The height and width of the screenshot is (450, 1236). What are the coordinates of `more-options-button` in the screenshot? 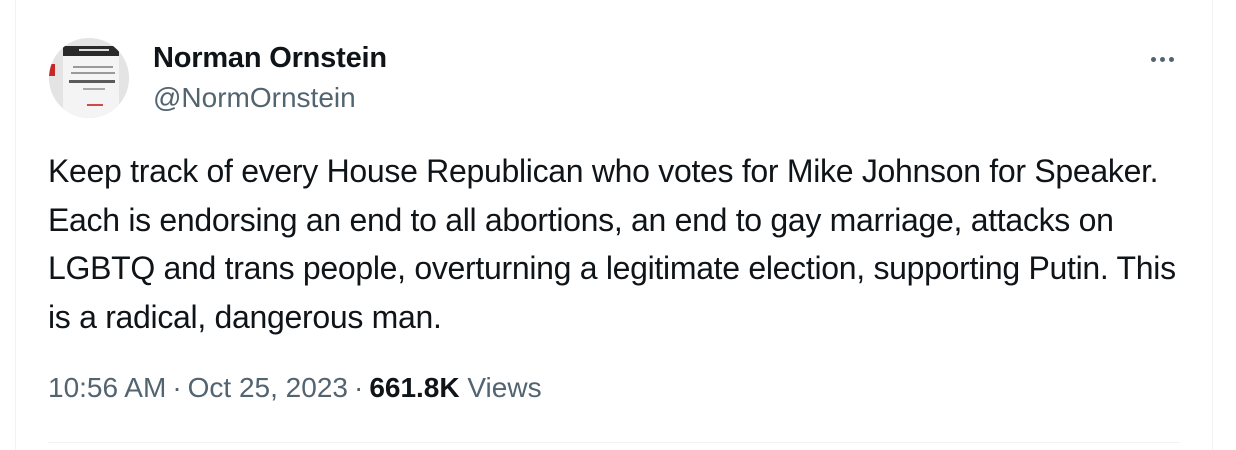 It's located at (1162, 59).